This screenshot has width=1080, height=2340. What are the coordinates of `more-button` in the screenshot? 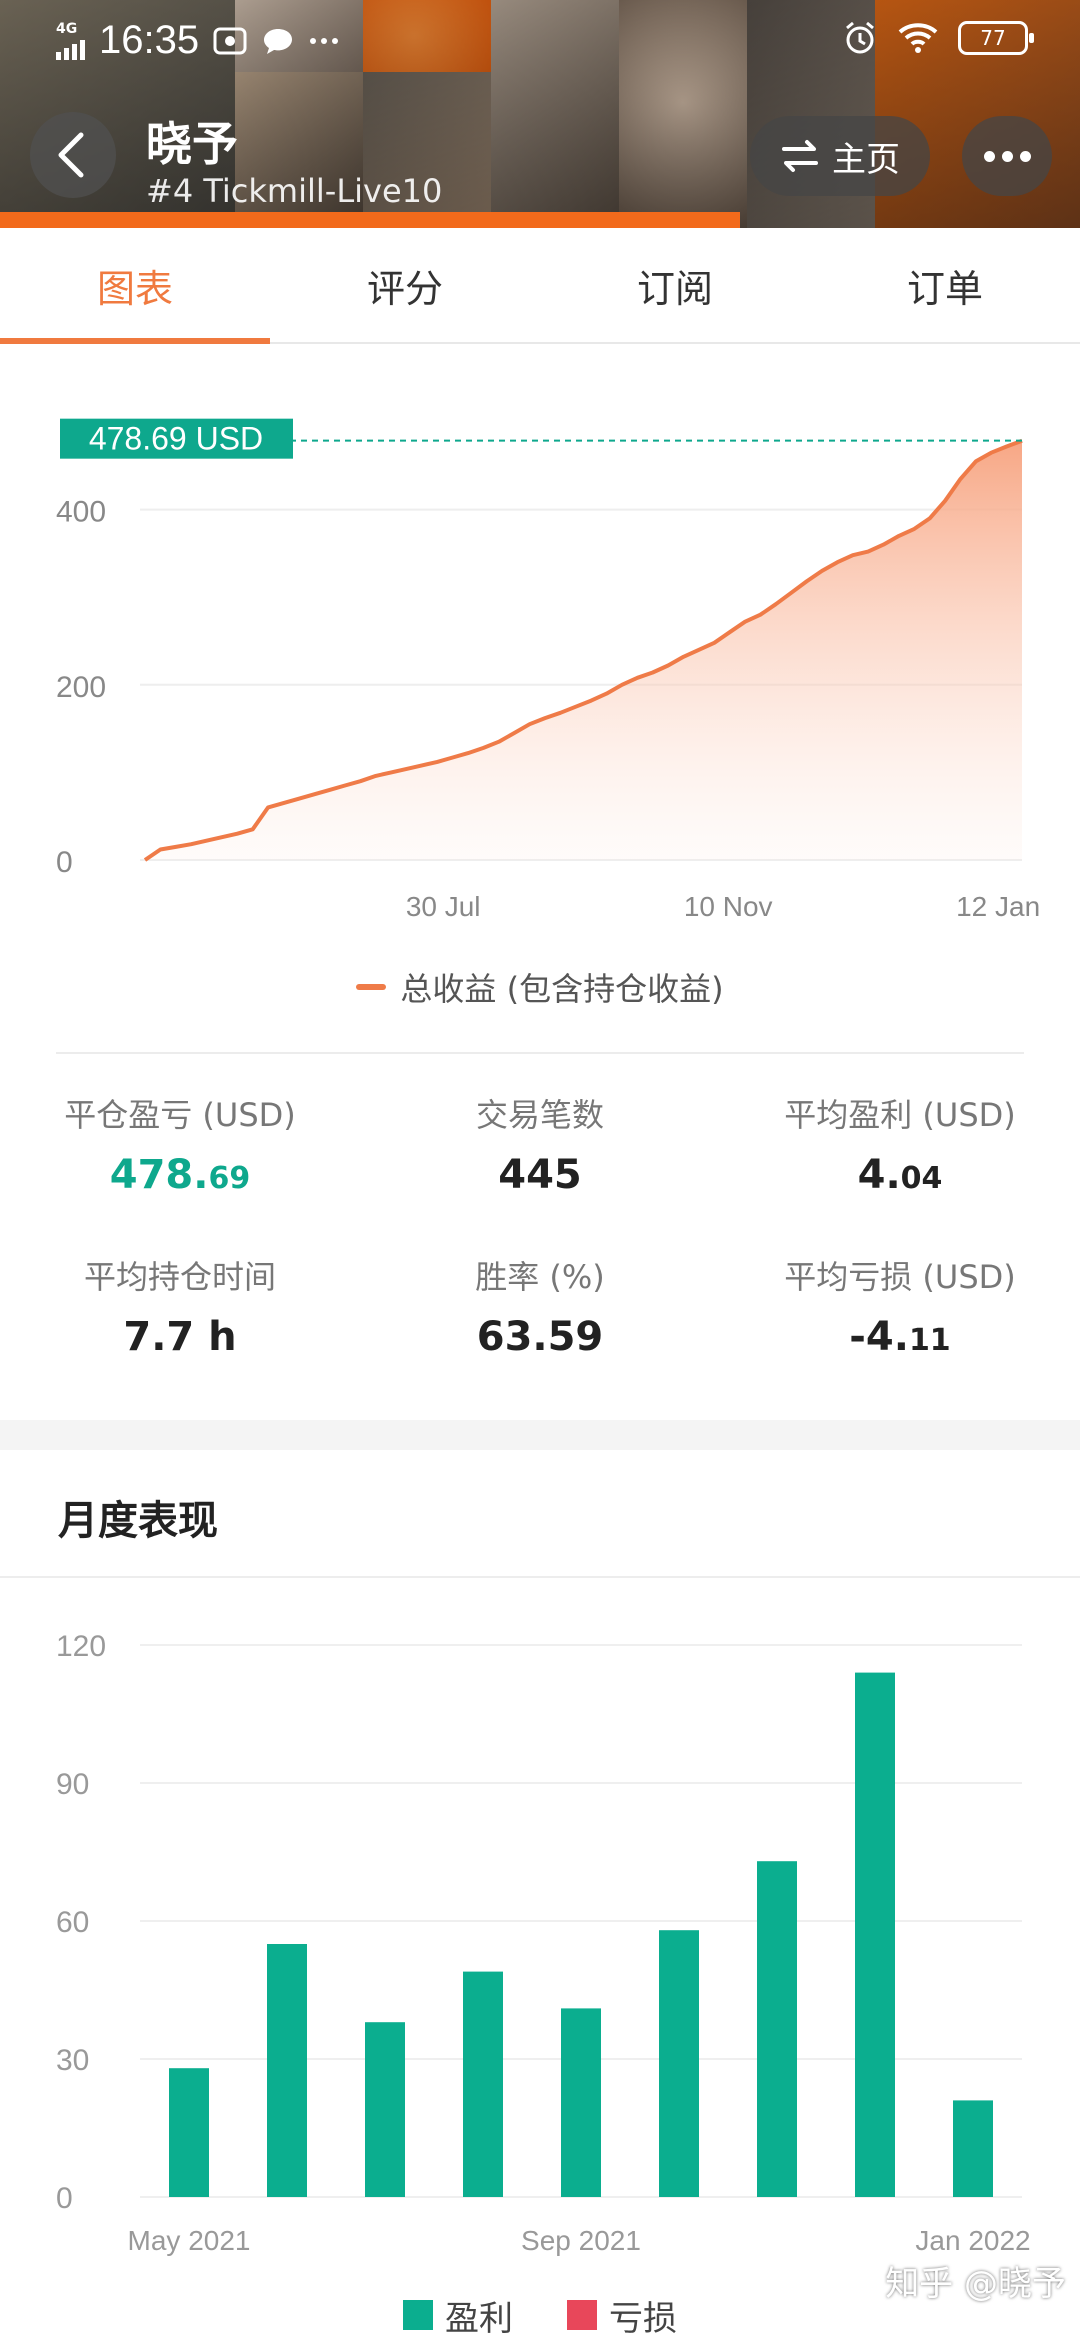 It's located at (1007, 156).